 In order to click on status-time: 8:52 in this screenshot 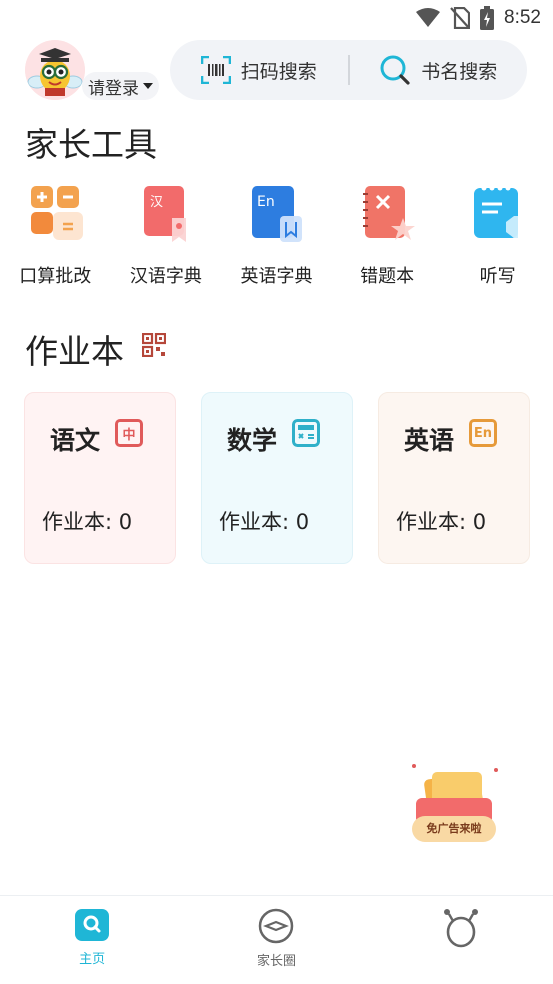, I will do `click(522, 17)`.